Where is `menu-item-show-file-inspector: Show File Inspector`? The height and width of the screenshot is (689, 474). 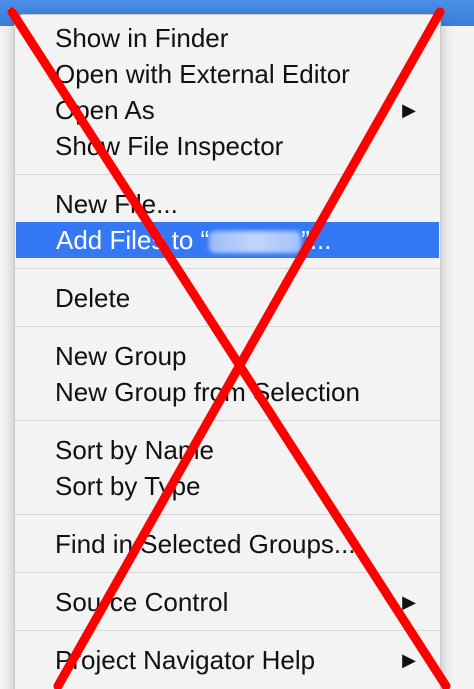 menu-item-show-file-inspector: Show File Inspector is located at coordinates (227, 146).